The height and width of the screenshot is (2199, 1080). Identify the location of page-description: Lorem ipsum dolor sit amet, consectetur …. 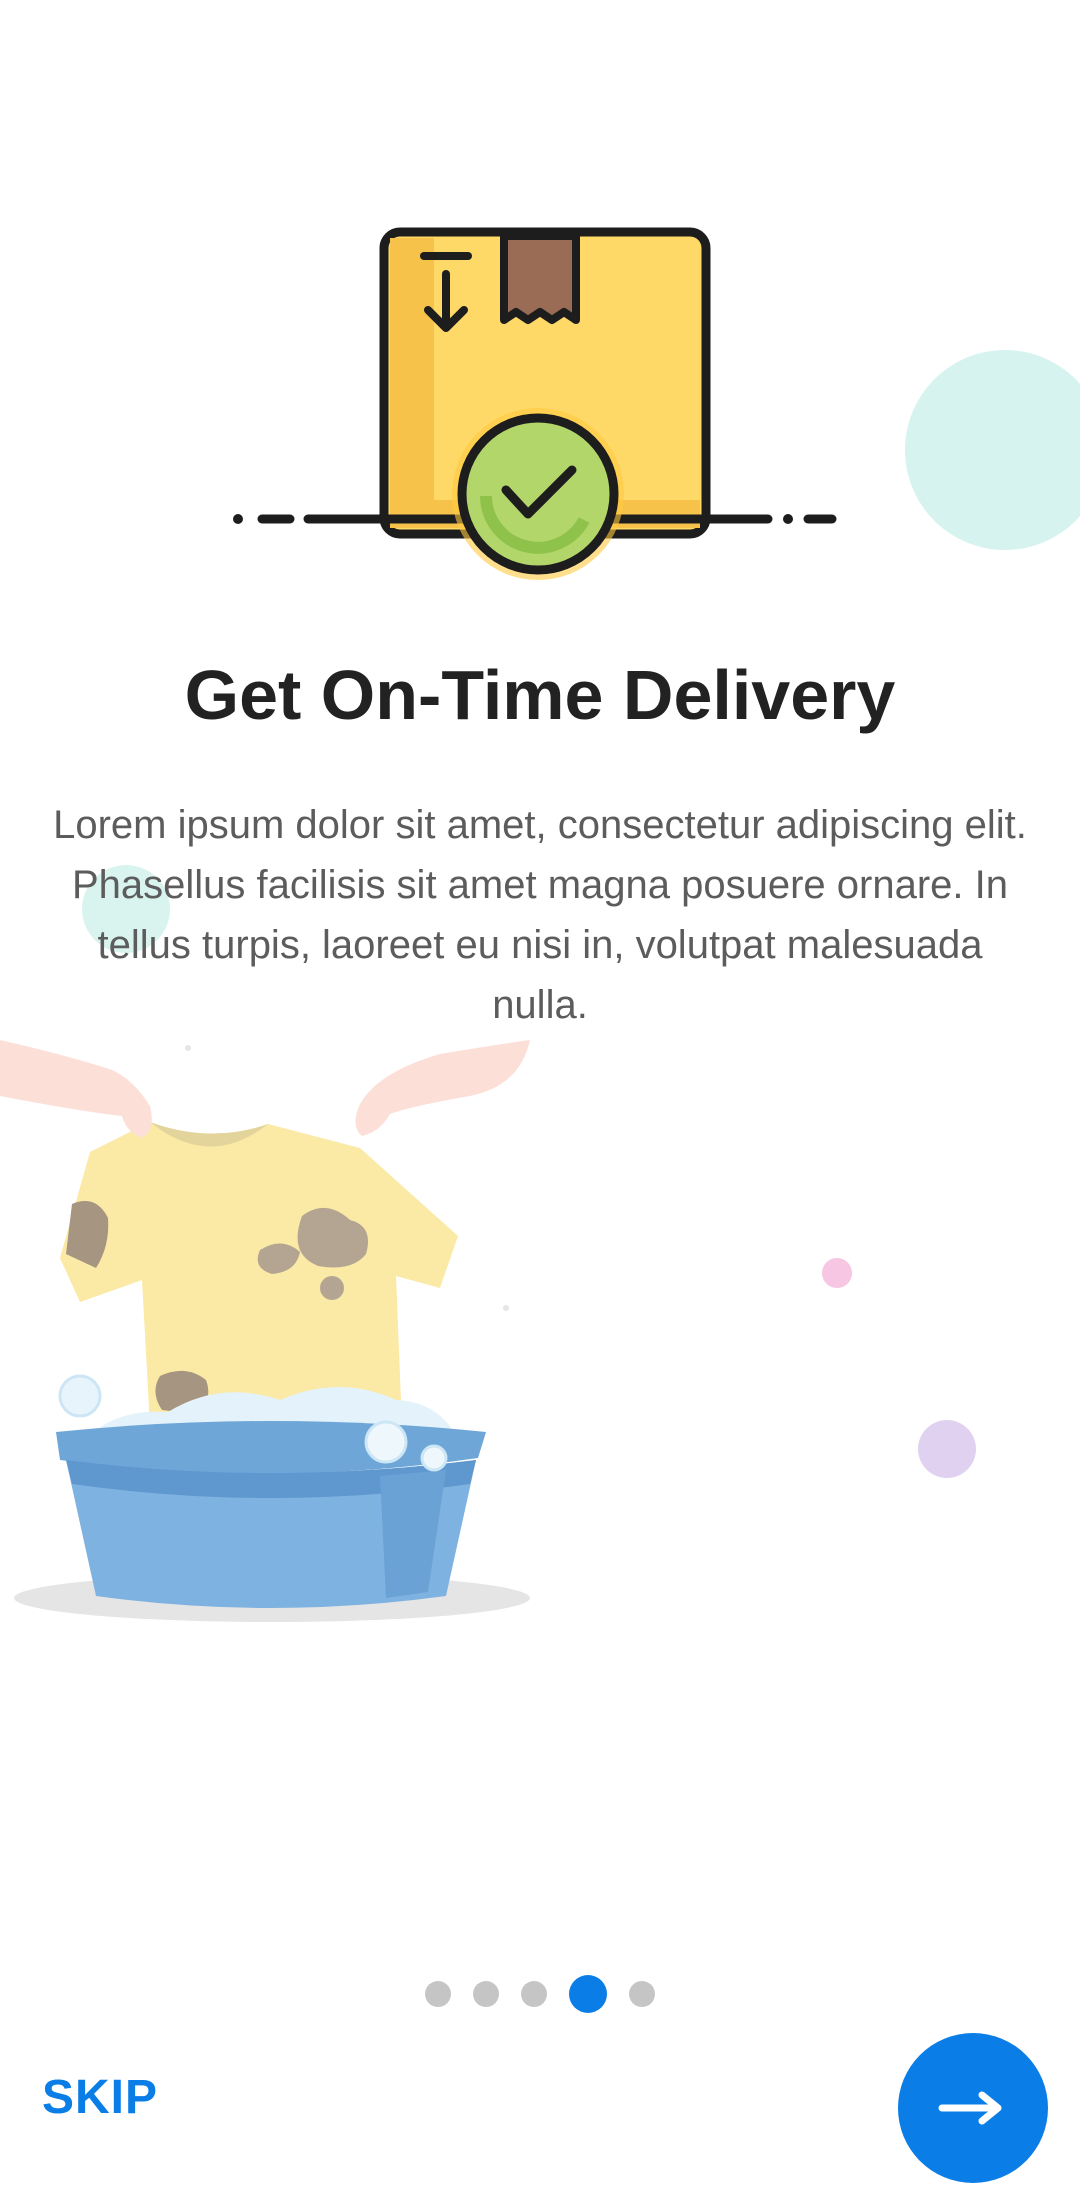
(540, 915).